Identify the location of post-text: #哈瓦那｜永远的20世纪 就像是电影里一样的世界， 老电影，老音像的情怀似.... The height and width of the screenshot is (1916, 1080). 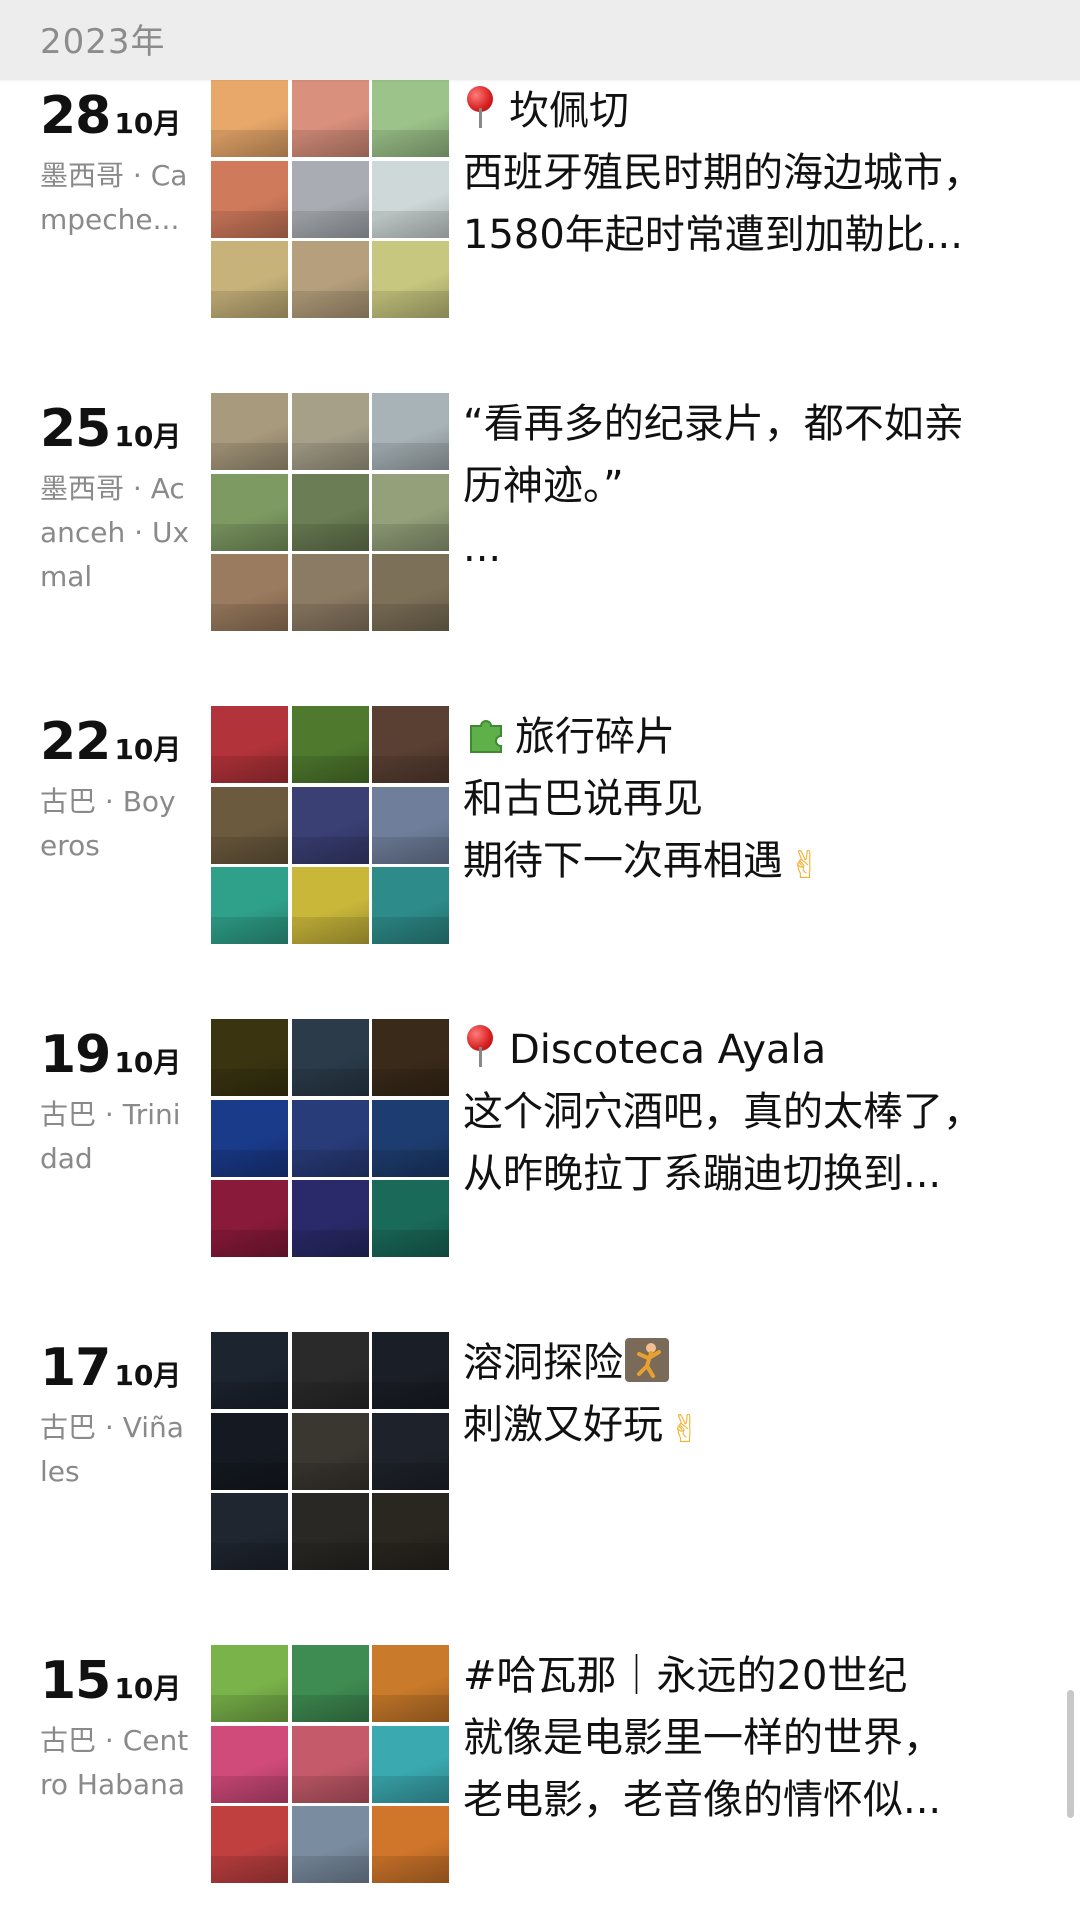
(743, 1738).